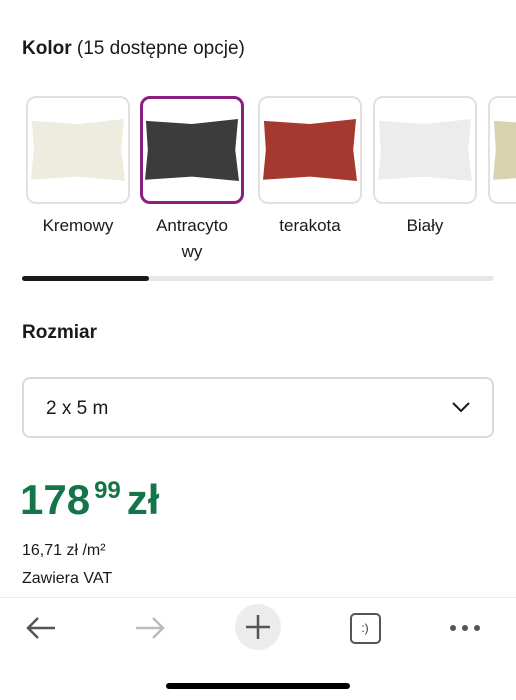  I want to click on tab-switcher-face: :), so click(365, 628).